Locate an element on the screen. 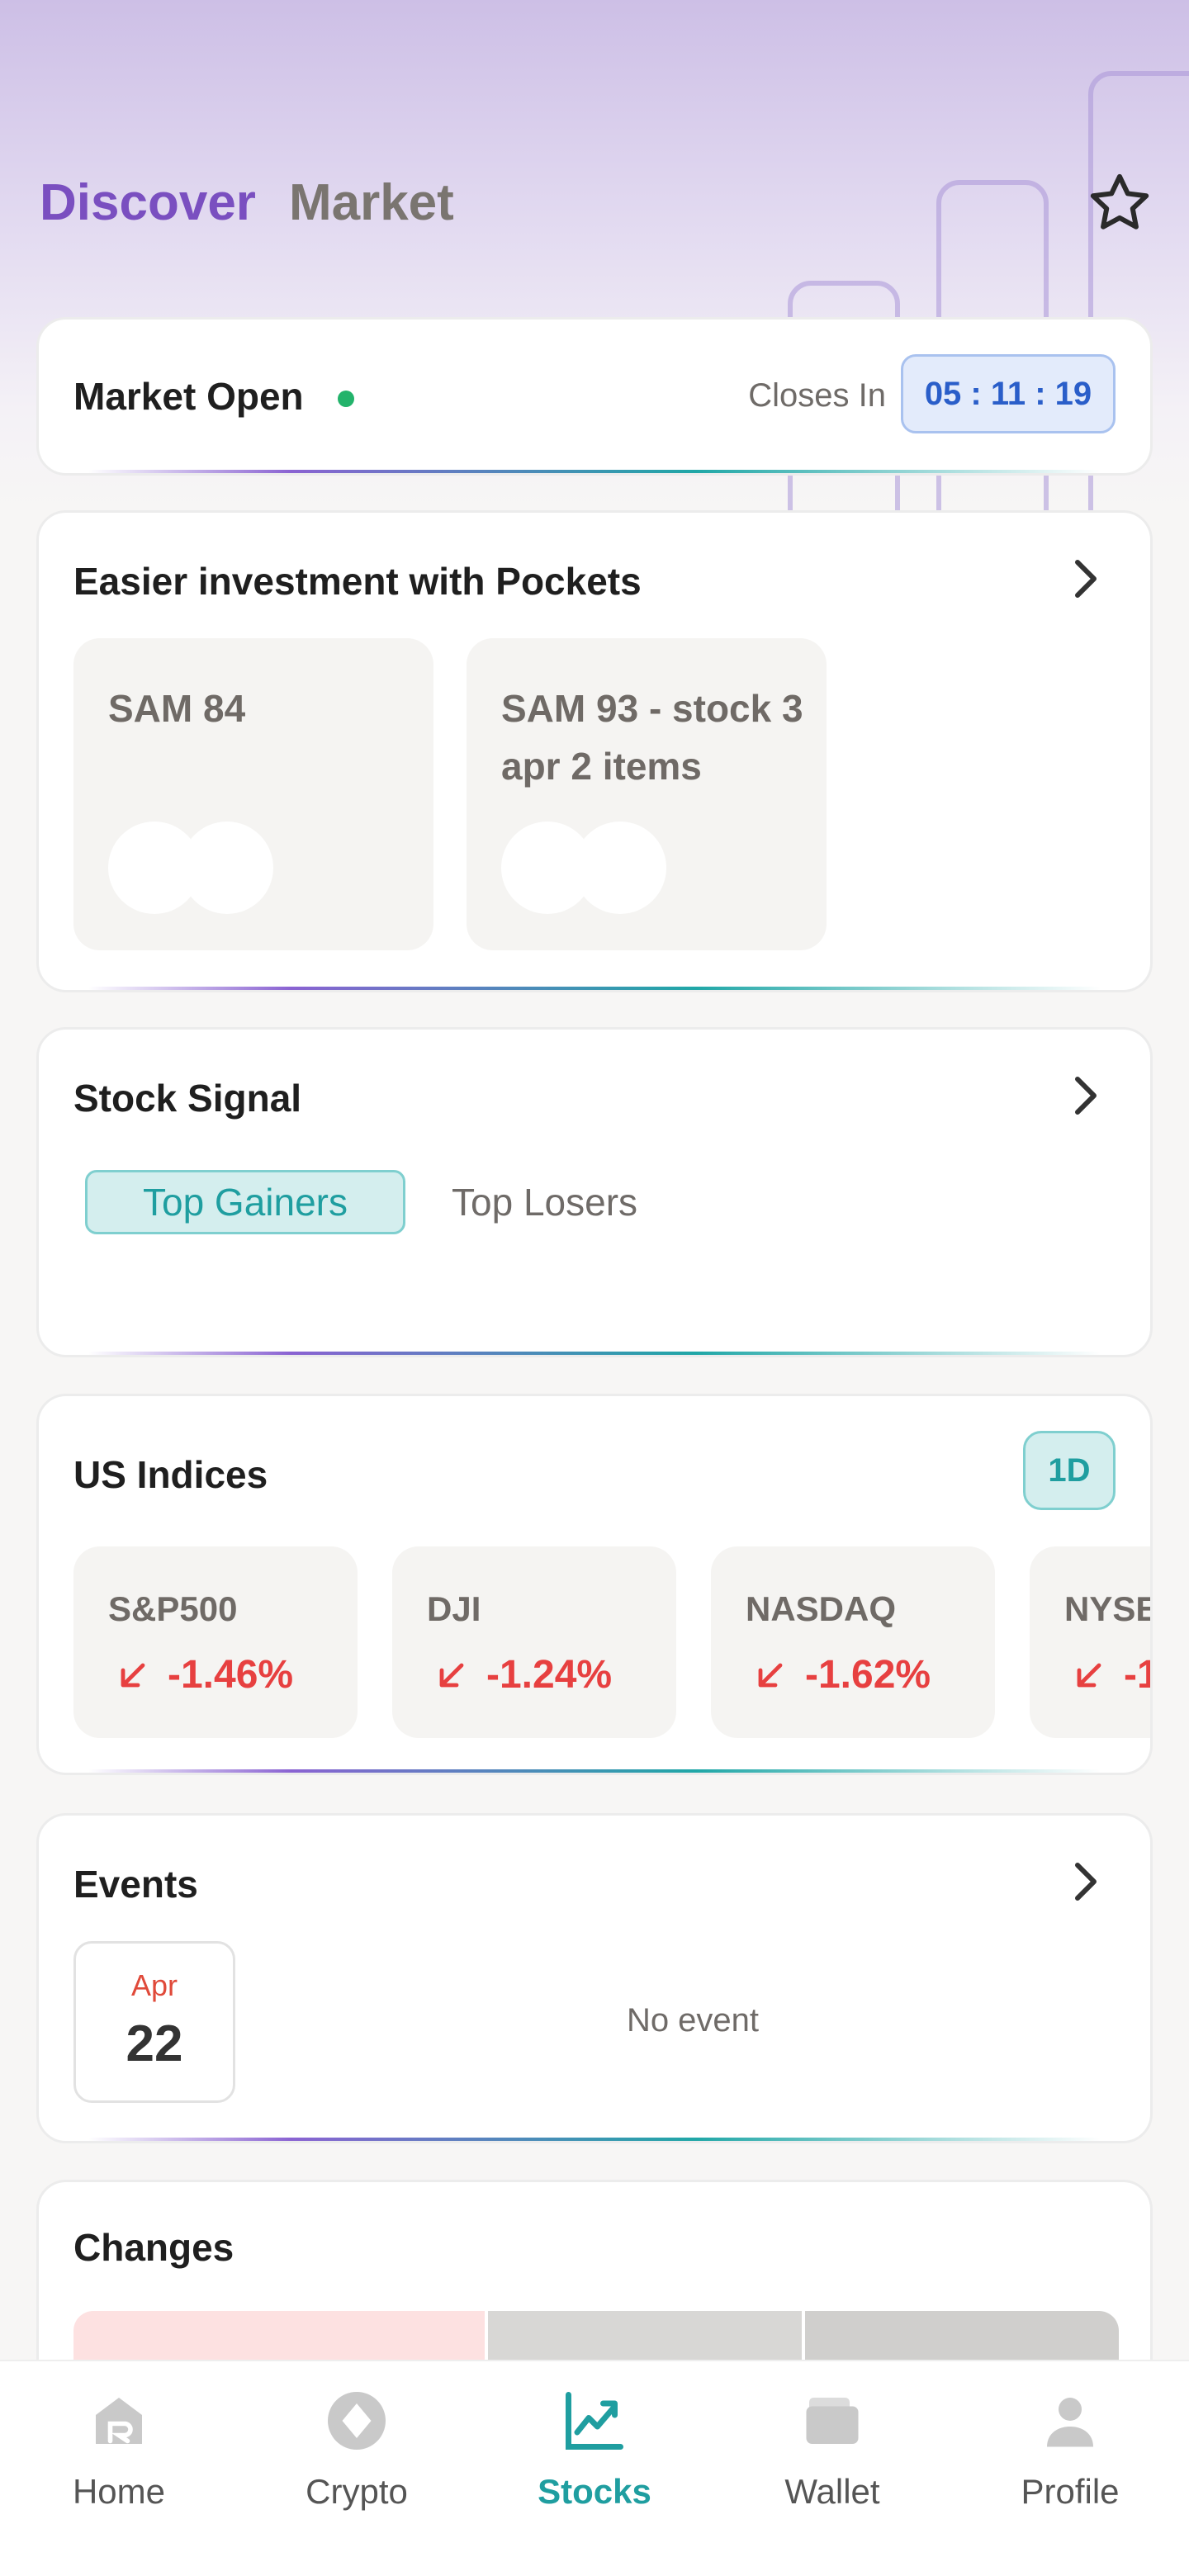 This screenshot has width=1189, height=2576. crypto-icon is located at coordinates (357, 2421).